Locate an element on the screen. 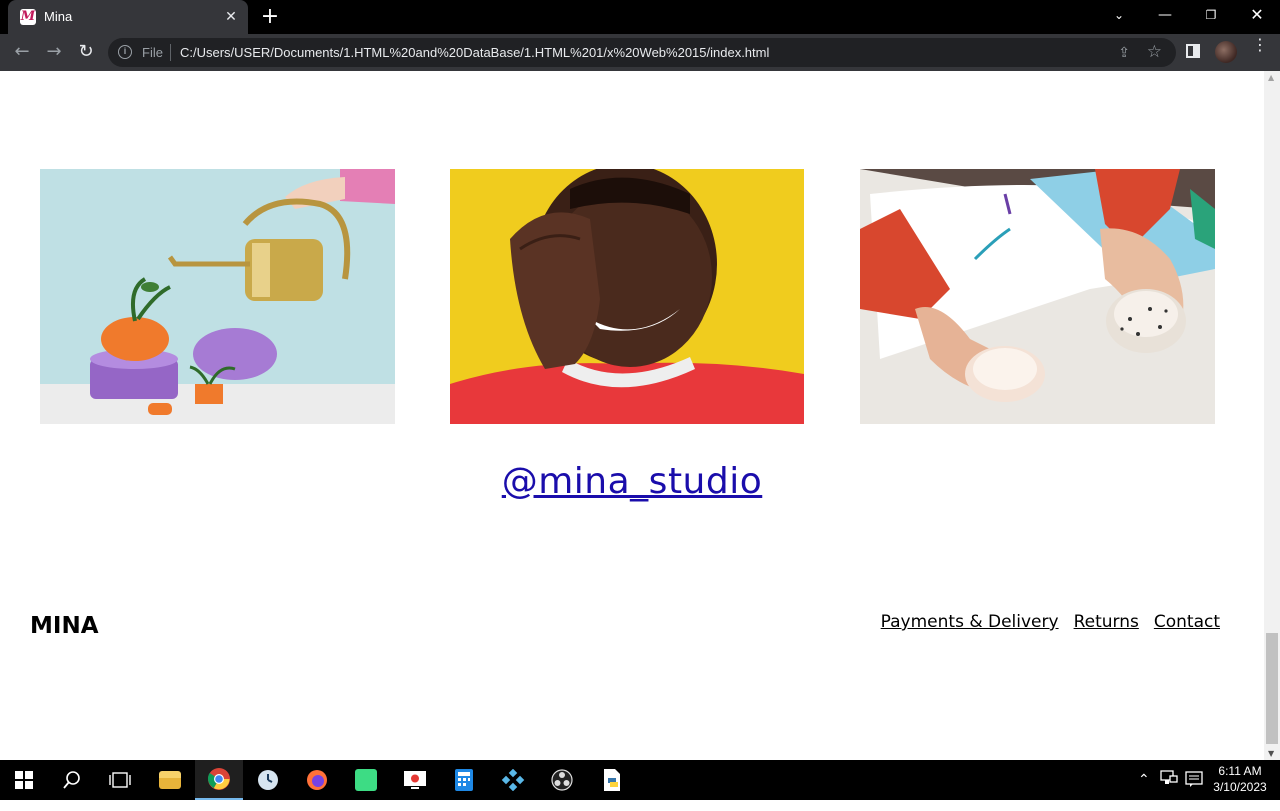 Image resolution: width=1280 pixels, height=811 pixels. scrollbar-thumb is located at coordinates (1272, 688).